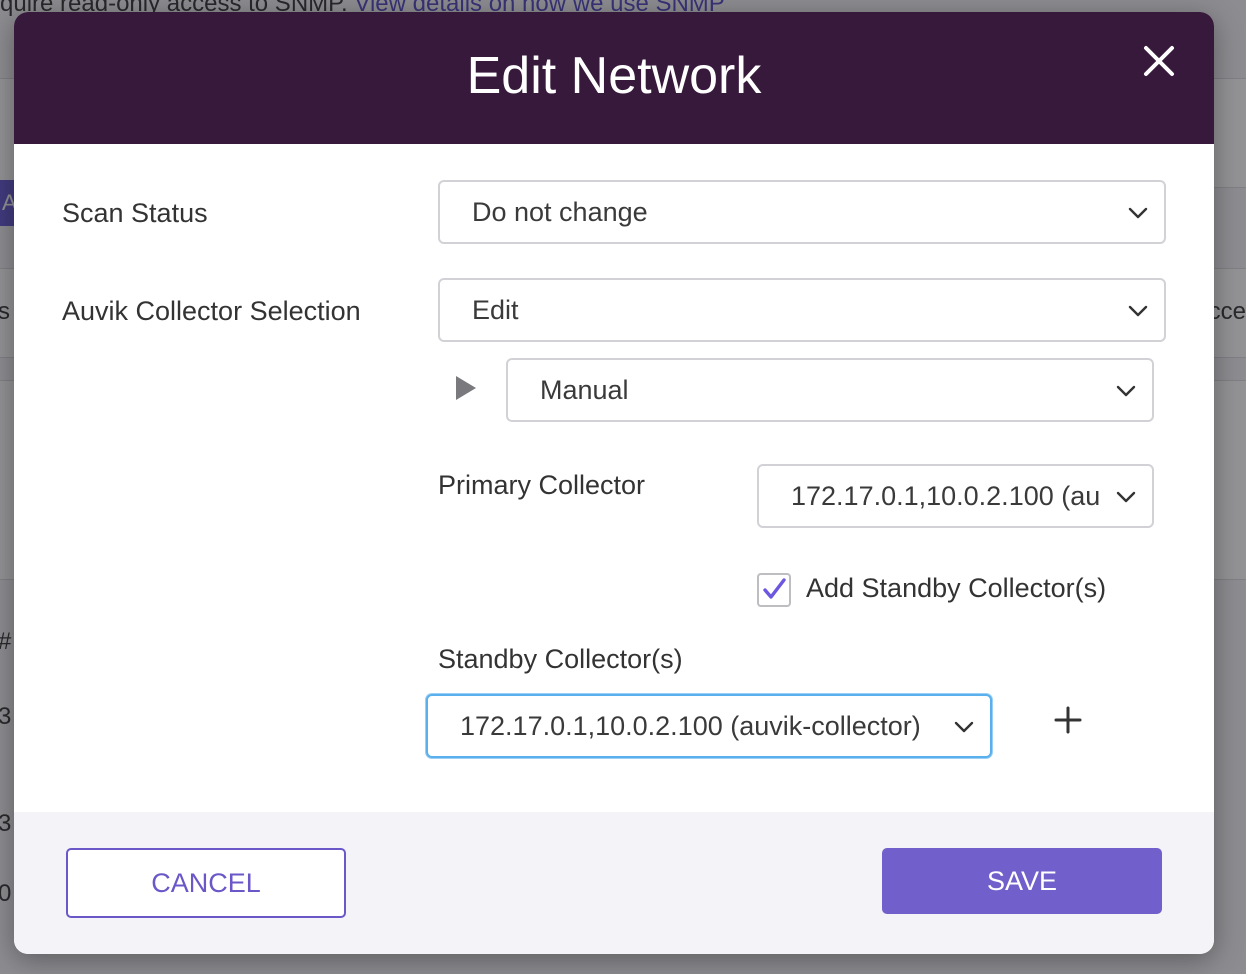 This screenshot has width=1246, height=974. I want to click on expand-toggle, so click(466, 388).